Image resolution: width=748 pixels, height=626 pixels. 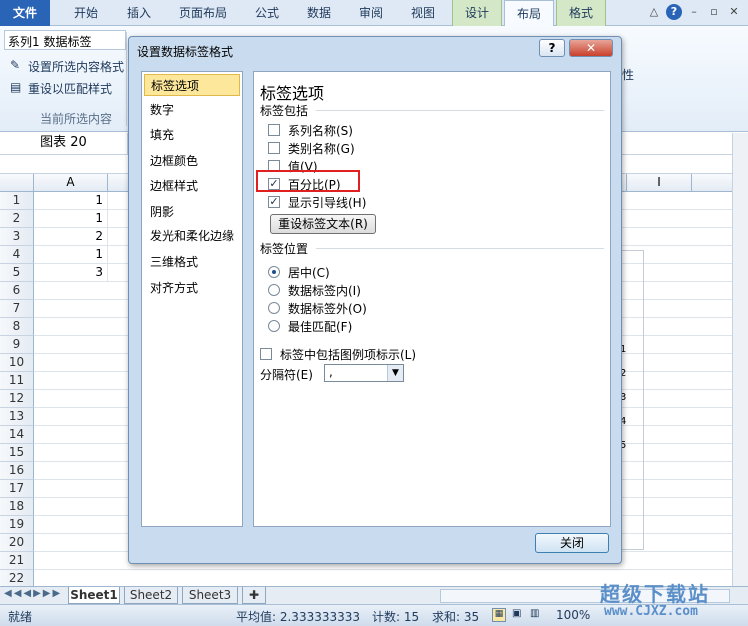 I want to click on chevron-down-icon: ▼, so click(x=395, y=373).